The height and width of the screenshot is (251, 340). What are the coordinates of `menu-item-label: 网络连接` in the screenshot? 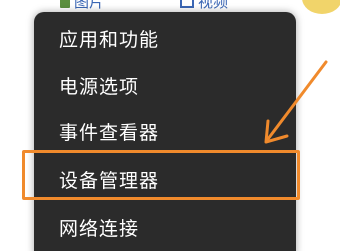 It's located at (99, 229).